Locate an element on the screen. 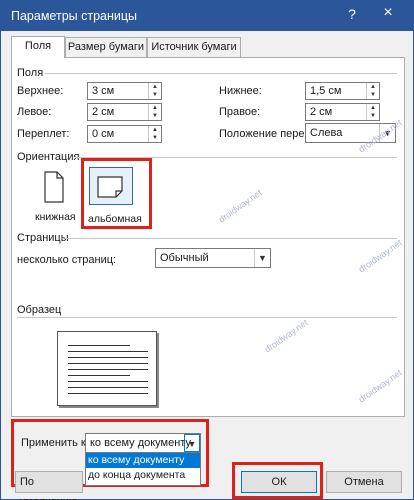  gutter-position-value: Слева is located at coordinates (326, 133).